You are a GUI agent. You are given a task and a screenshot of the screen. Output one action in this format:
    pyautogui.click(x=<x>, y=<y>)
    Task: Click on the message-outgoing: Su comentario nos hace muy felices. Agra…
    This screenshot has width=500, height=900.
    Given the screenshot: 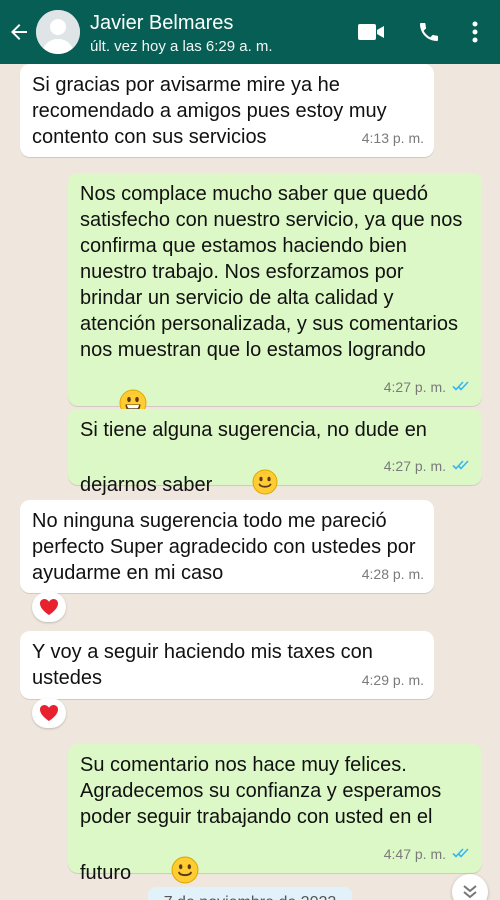 What is the action you would take?
    pyautogui.click(x=275, y=814)
    